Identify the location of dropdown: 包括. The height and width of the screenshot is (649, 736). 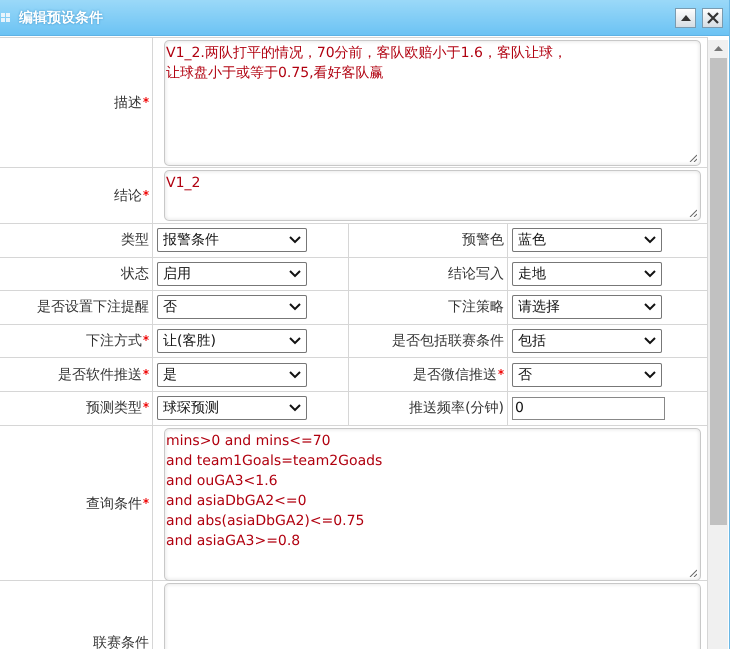
(587, 341).